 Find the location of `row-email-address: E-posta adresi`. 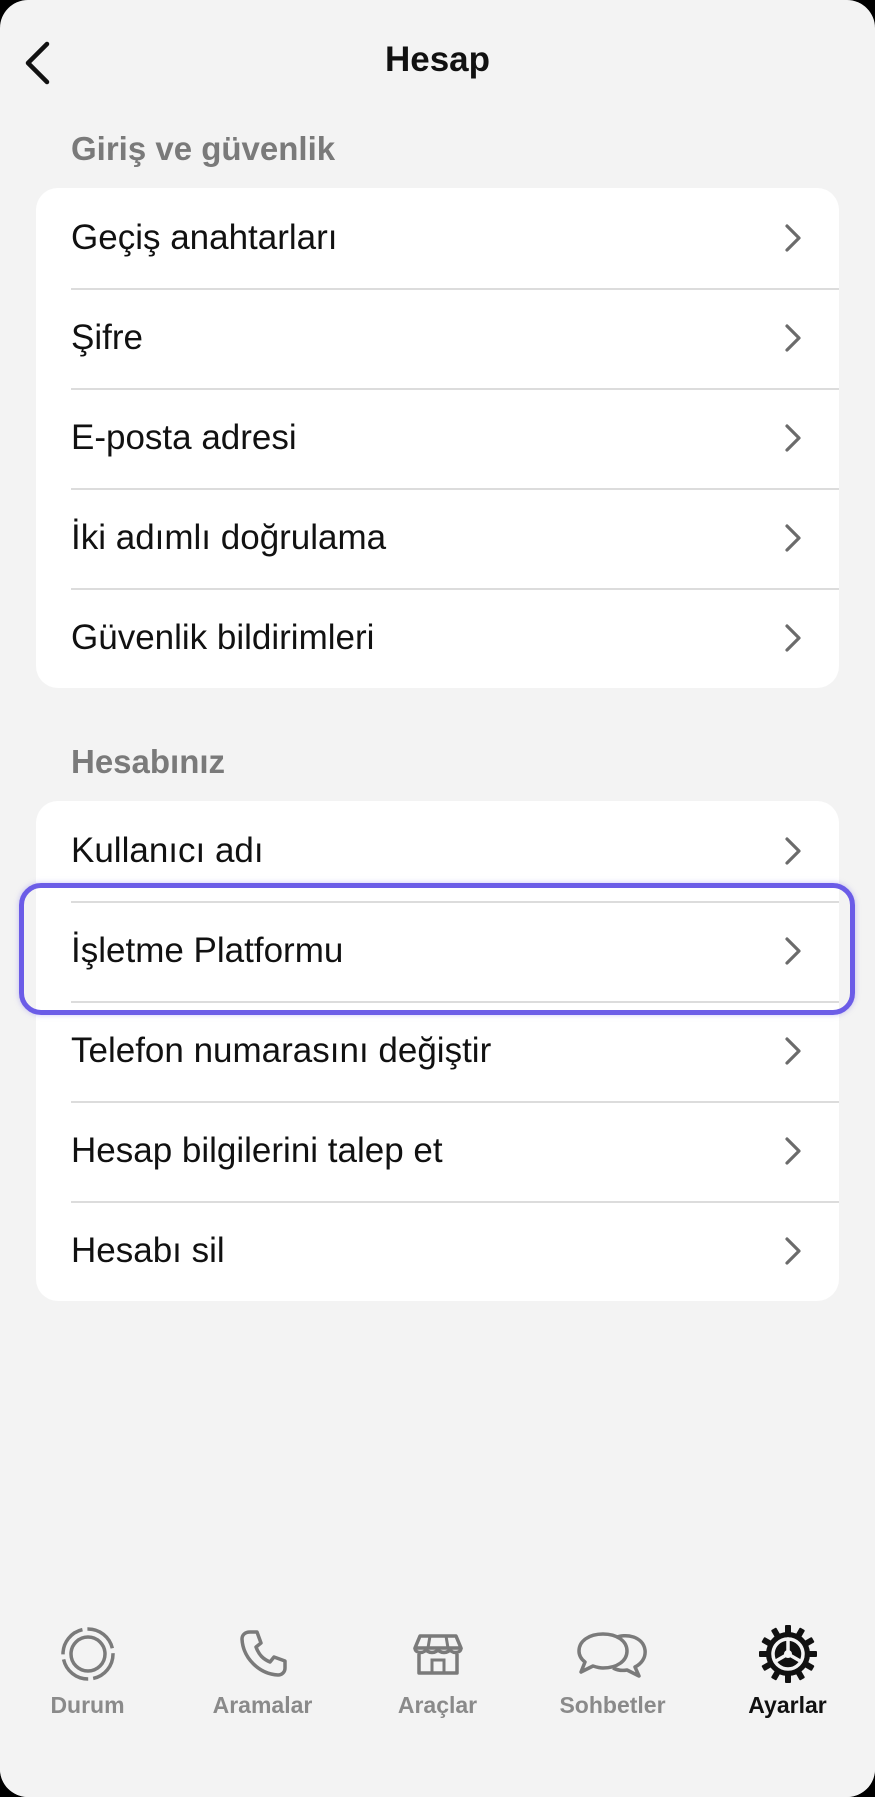

row-email-address: E-posta adresi is located at coordinates (437, 438).